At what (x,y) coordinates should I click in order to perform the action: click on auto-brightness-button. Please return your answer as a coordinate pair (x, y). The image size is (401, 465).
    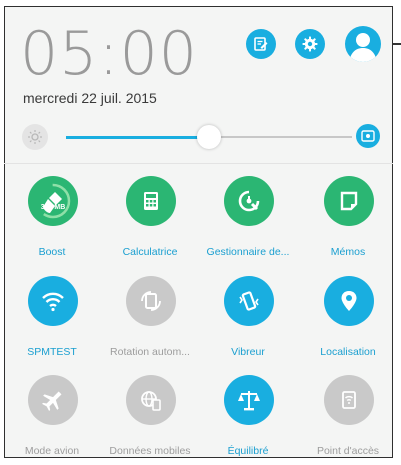
    Looking at the image, I should click on (368, 136).